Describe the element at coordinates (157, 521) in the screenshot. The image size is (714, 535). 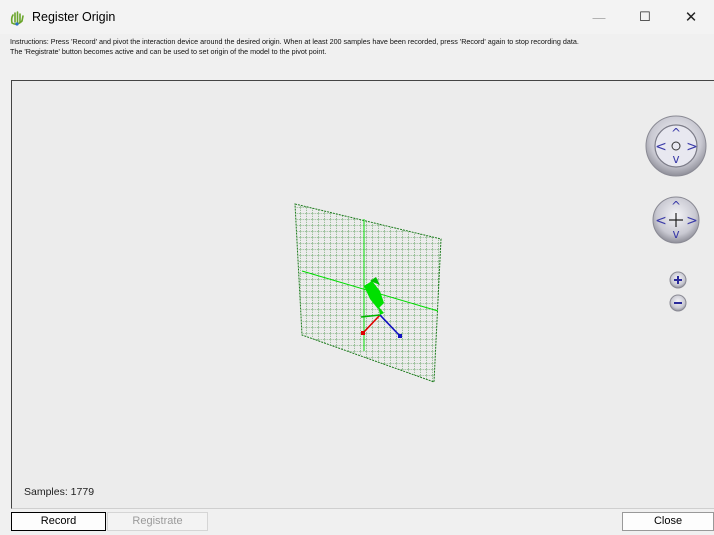
I see `registrate-button: Registrate` at that location.